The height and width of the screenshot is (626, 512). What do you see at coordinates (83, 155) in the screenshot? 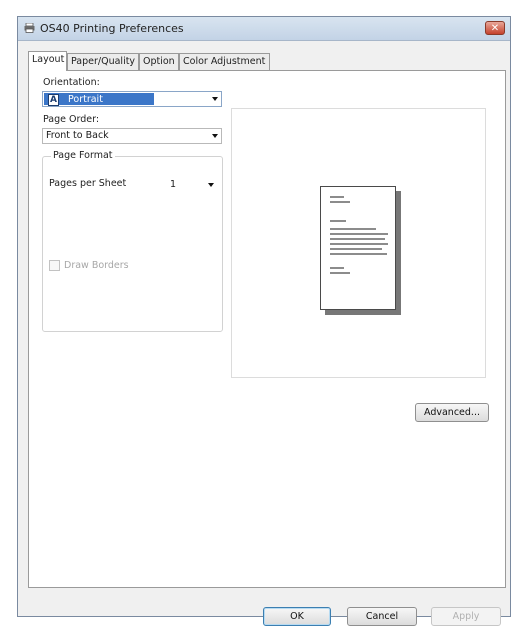
I see `page-format-title: Page Format` at bounding box center [83, 155].